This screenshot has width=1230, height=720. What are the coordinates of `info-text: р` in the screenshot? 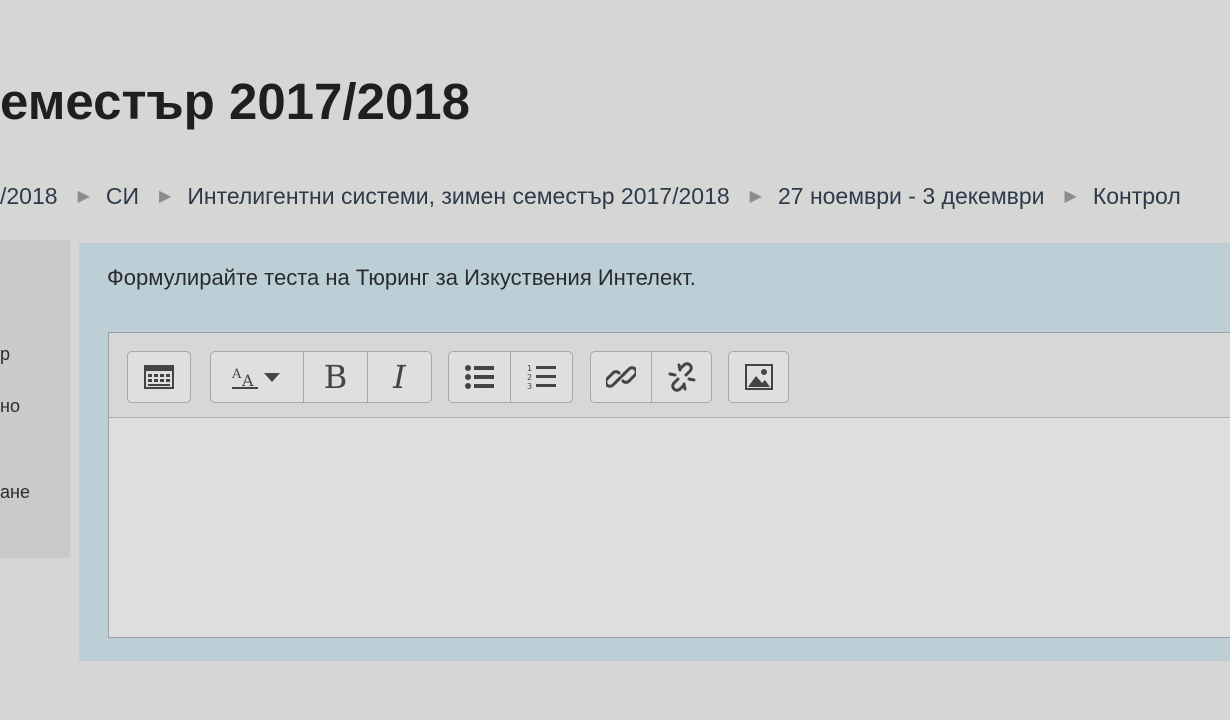 It's located at (5, 354).